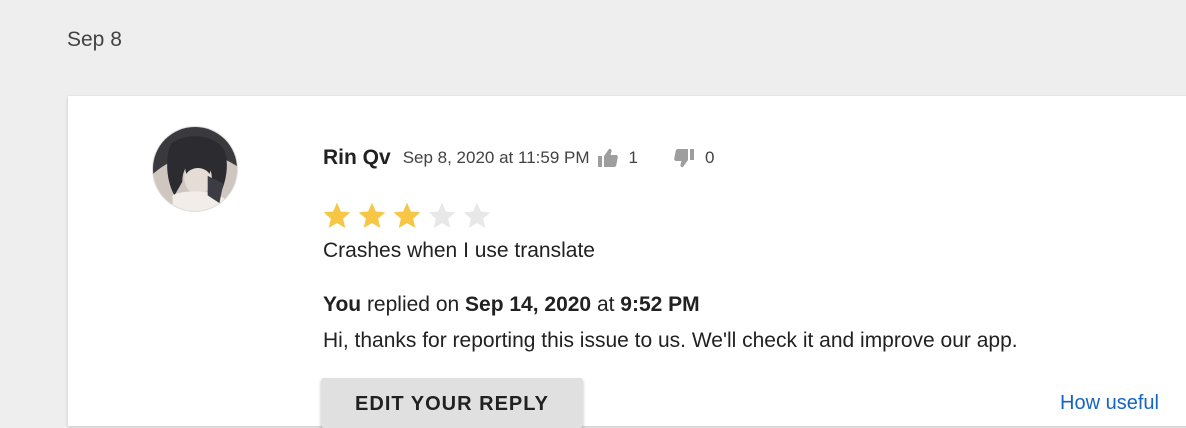  What do you see at coordinates (528, 304) in the screenshot?
I see `reply-date: Sep 14, 2020` at bounding box center [528, 304].